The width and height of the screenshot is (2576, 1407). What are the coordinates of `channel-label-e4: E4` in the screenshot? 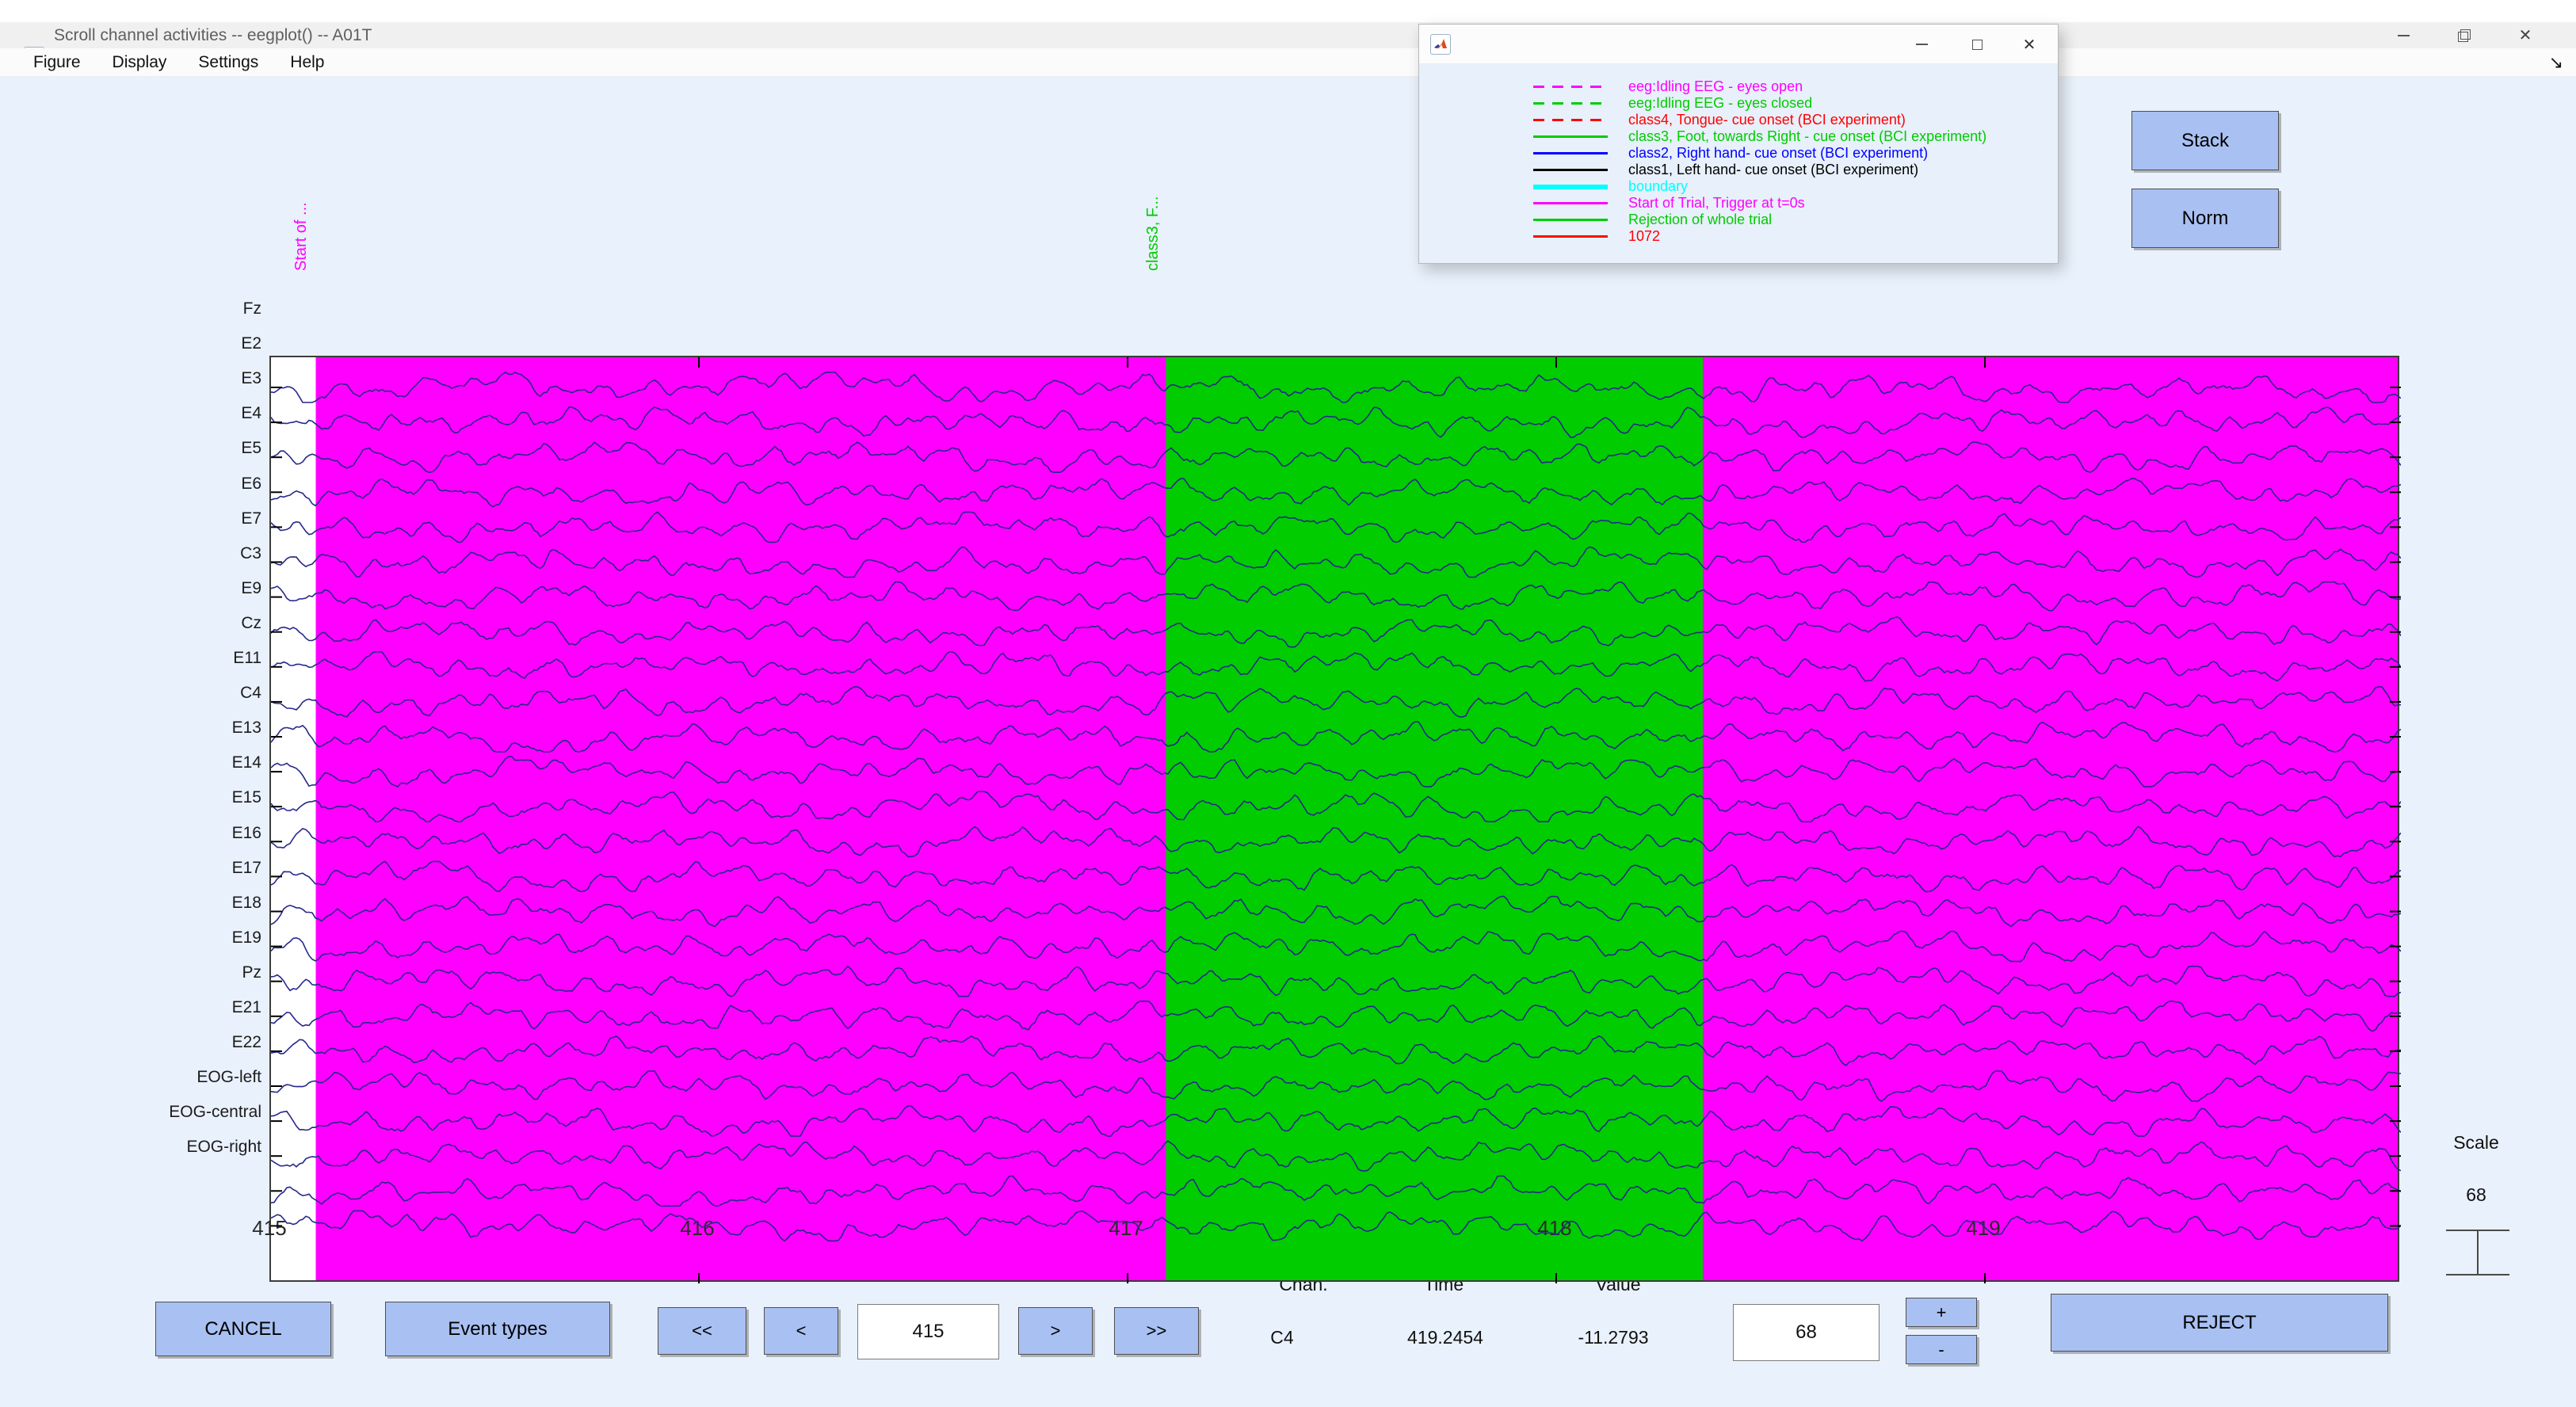 It's located at (251, 413).